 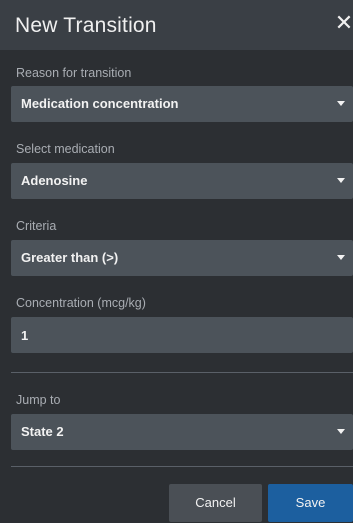 I want to click on footer-divider, so click(x=182, y=466).